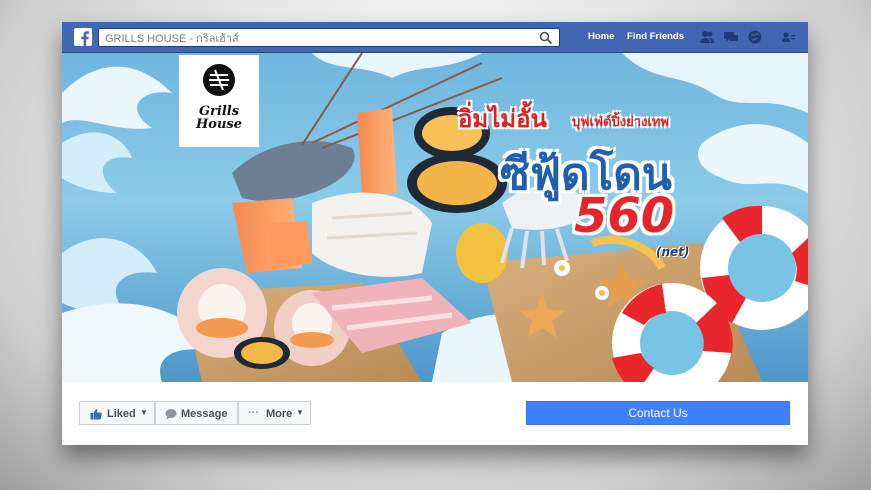  What do you see at coordinates (788, 37) in the screenshot?
I see `settings-icon` at bounding box center [788, 37].